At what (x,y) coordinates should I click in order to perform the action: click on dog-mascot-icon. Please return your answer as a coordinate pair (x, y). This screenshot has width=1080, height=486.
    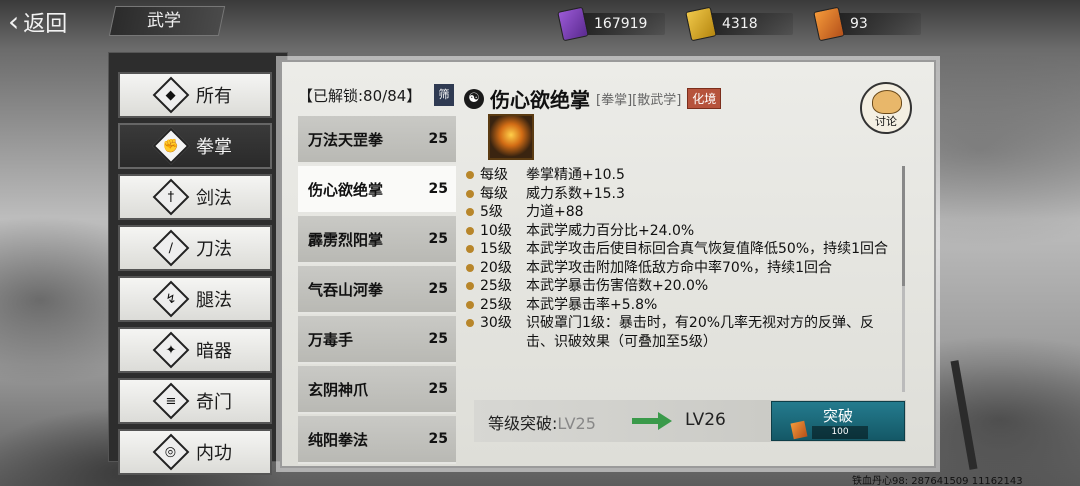
    Looking at the image, I should click on (887, 102).